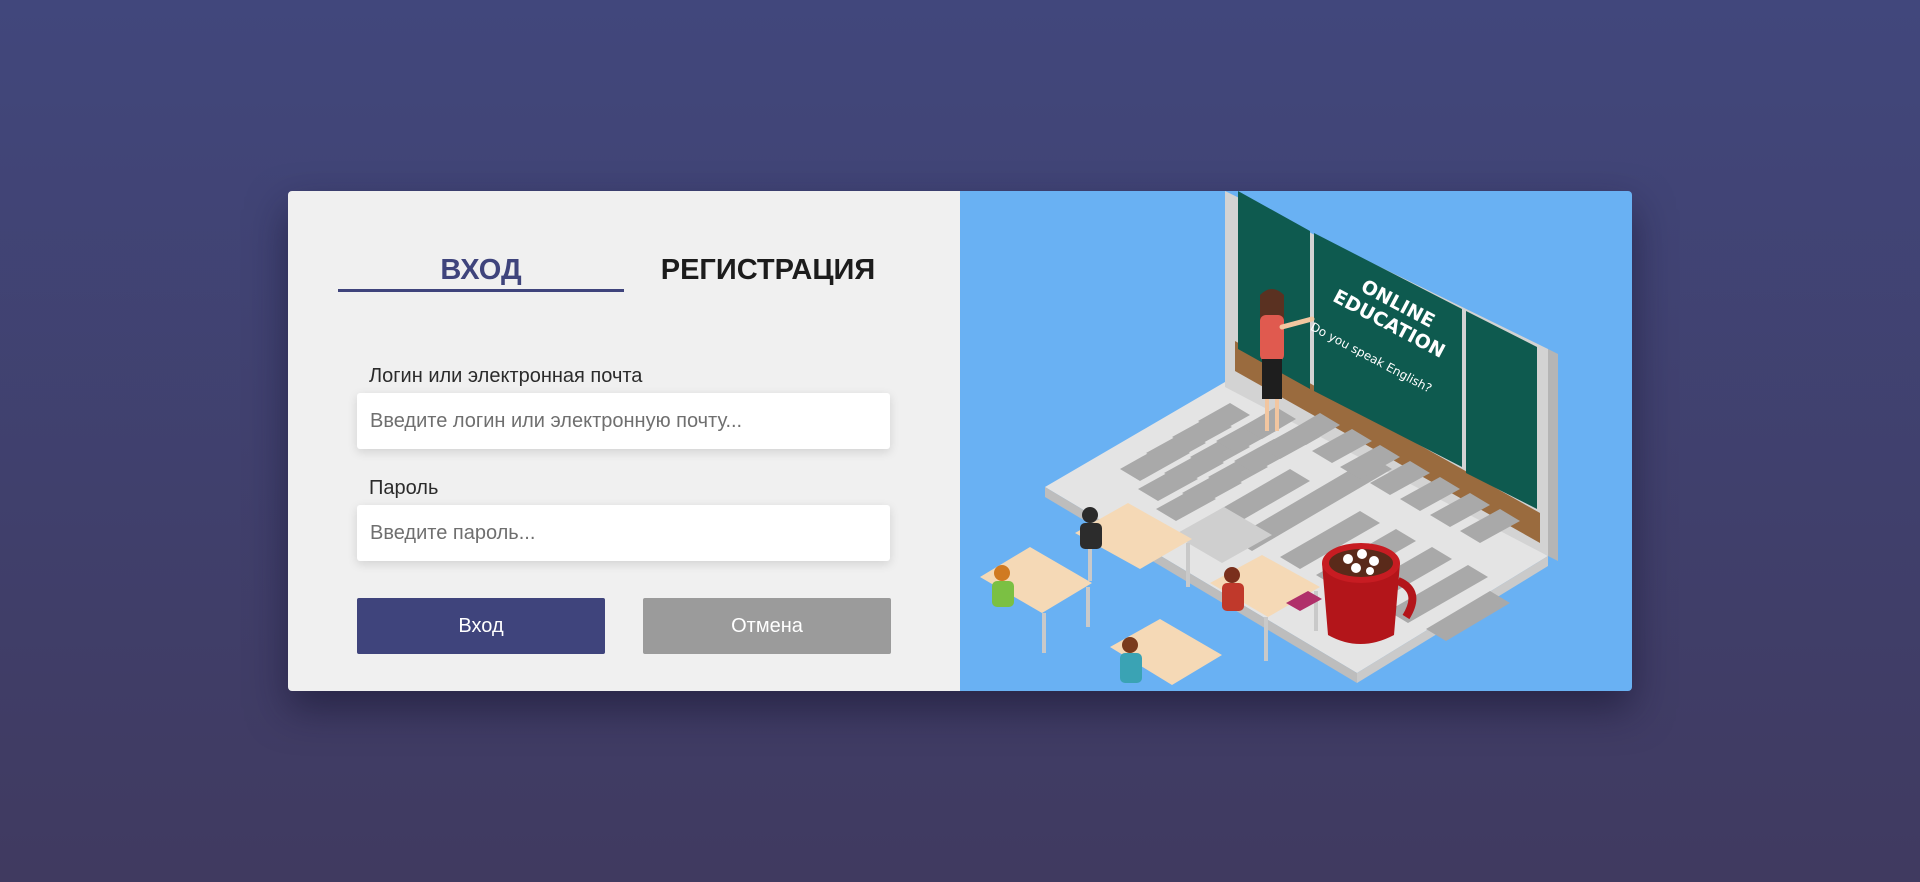 This screenshot has width=1920, height=882. Describe the element at coordinates (767, 626) in the screenshot. I see `cancel-button: Отмена` at that location.